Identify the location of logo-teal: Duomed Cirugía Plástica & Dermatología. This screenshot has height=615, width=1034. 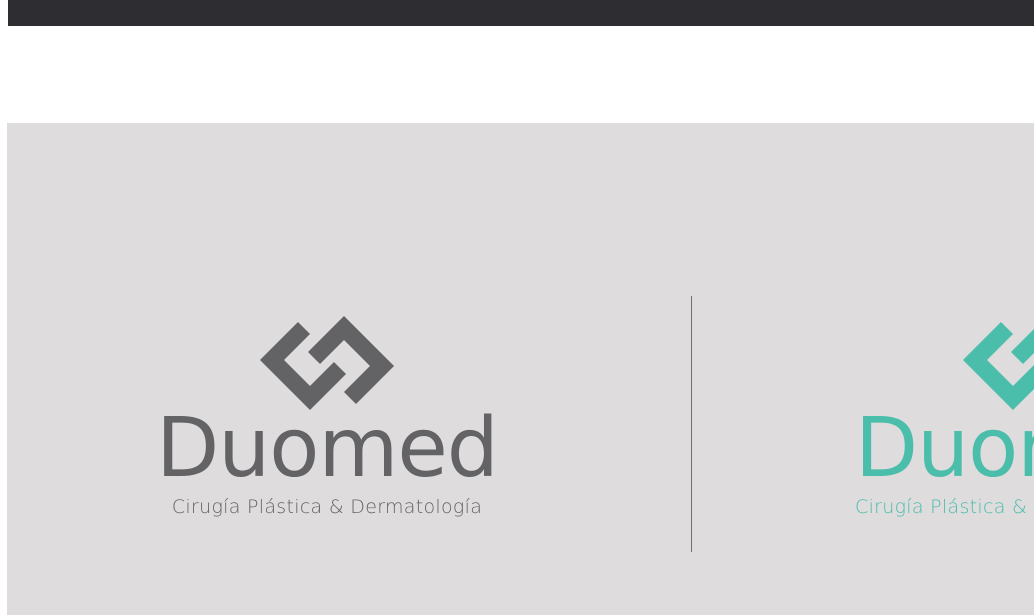
(944, 413).